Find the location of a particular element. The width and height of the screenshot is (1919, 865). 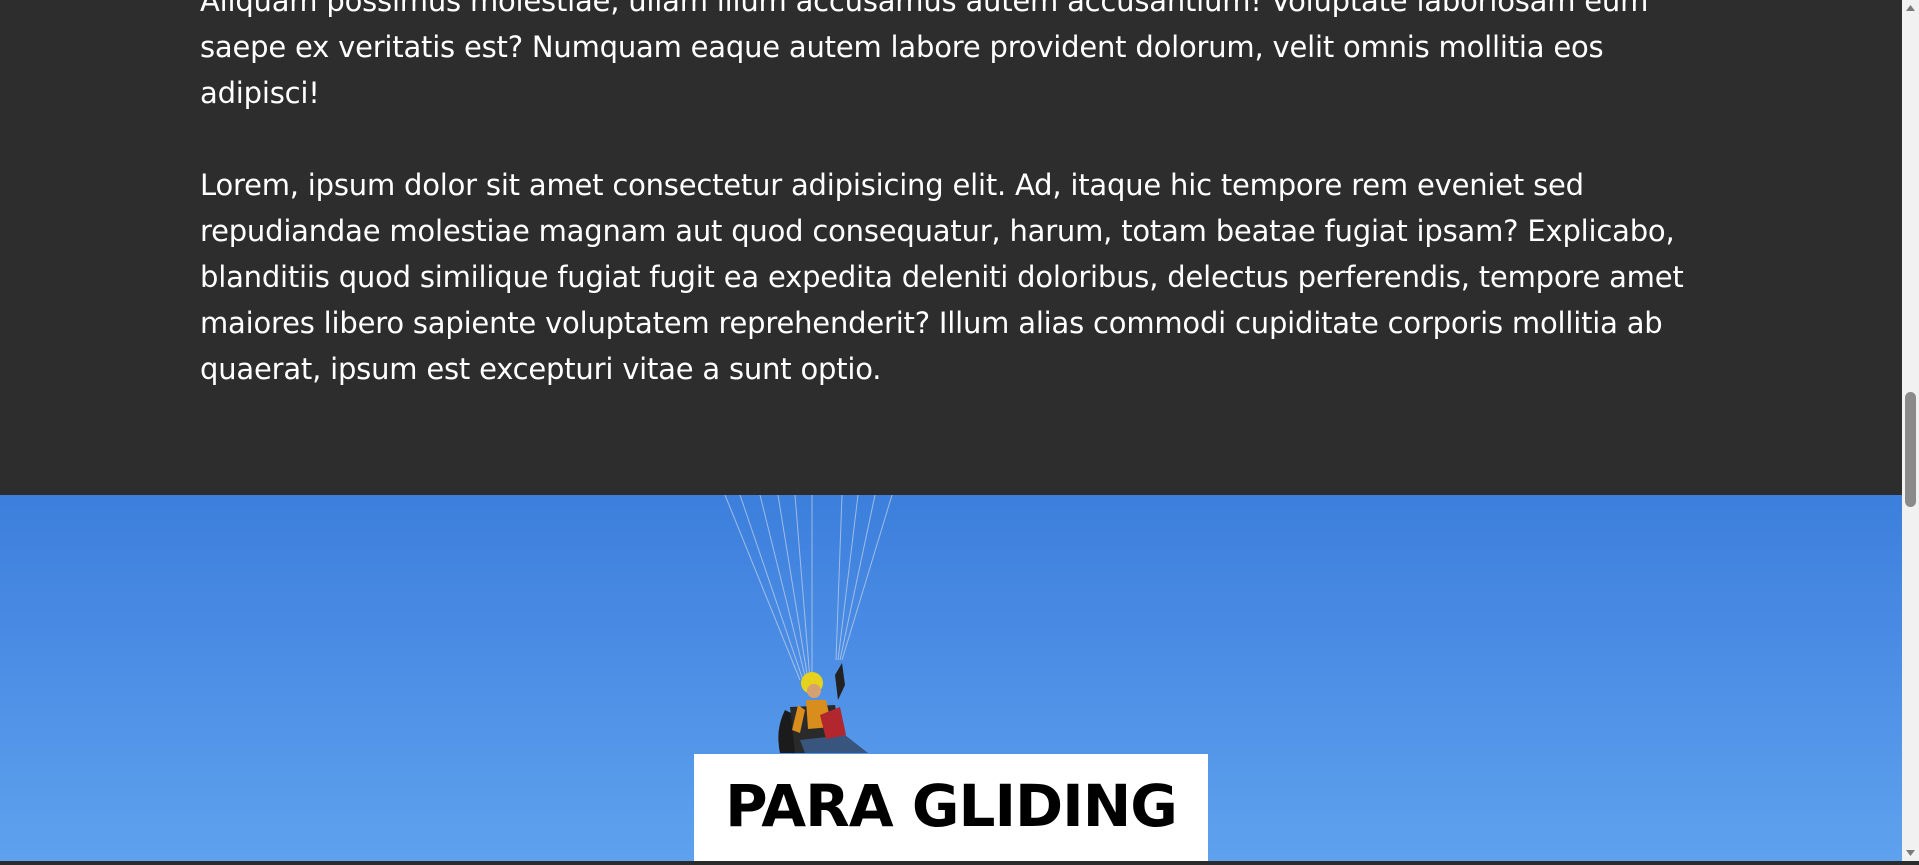

triangle-up-icon is located at coordinates (1910, 8).